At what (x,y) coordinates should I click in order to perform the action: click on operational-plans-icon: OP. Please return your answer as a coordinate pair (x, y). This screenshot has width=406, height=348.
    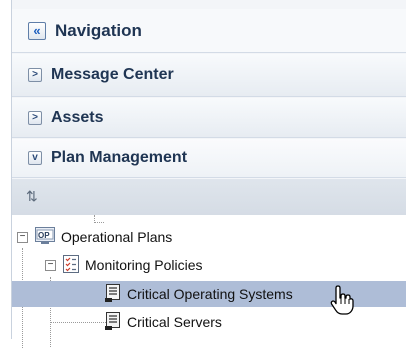
    Looking at the image, I should click on (45, 237).